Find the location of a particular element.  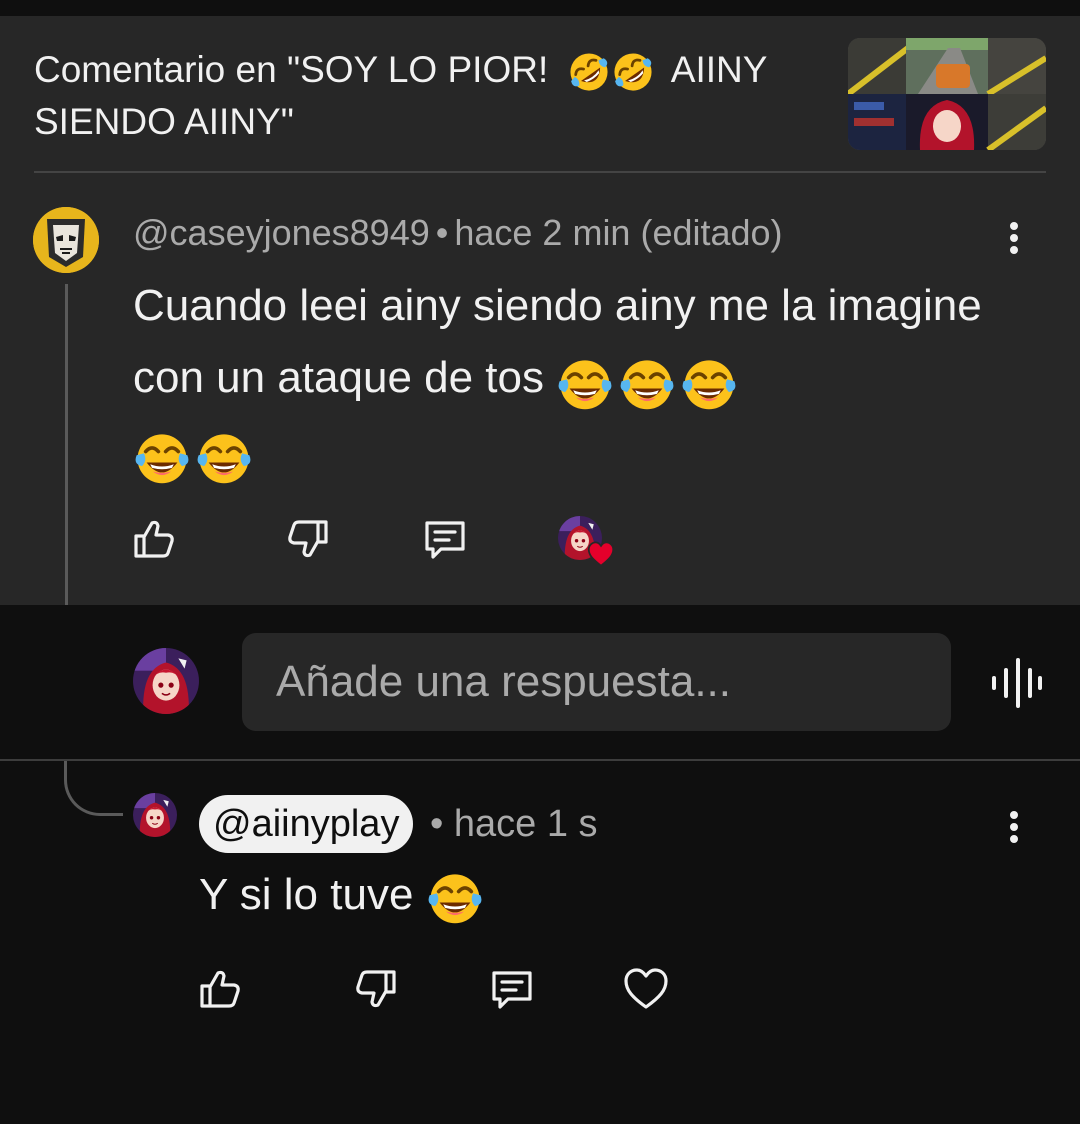

heart-icon is located at coordinates (646, 989).